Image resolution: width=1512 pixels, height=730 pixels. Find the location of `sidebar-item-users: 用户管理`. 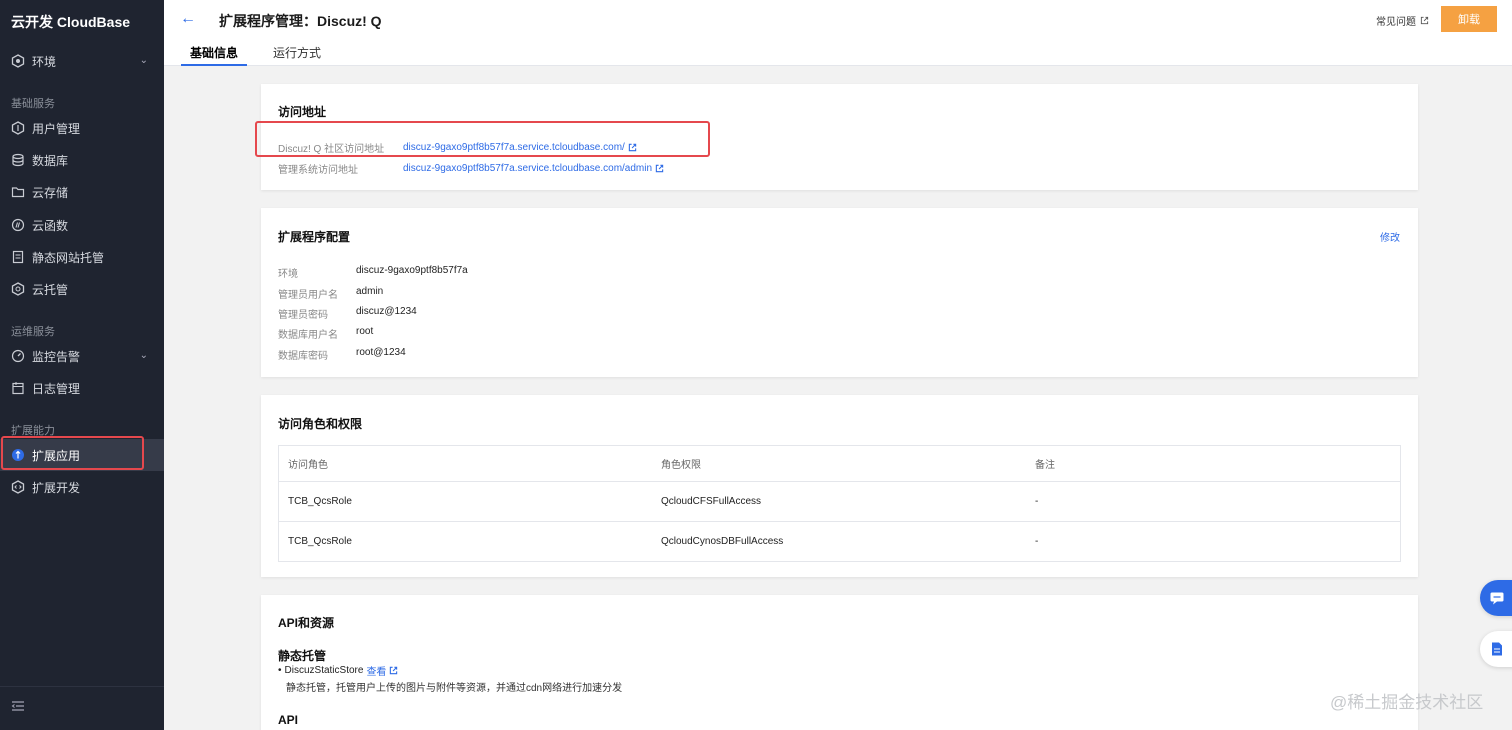

sidebar-item-users: 用户管理 is located at coordinates (82, 128).